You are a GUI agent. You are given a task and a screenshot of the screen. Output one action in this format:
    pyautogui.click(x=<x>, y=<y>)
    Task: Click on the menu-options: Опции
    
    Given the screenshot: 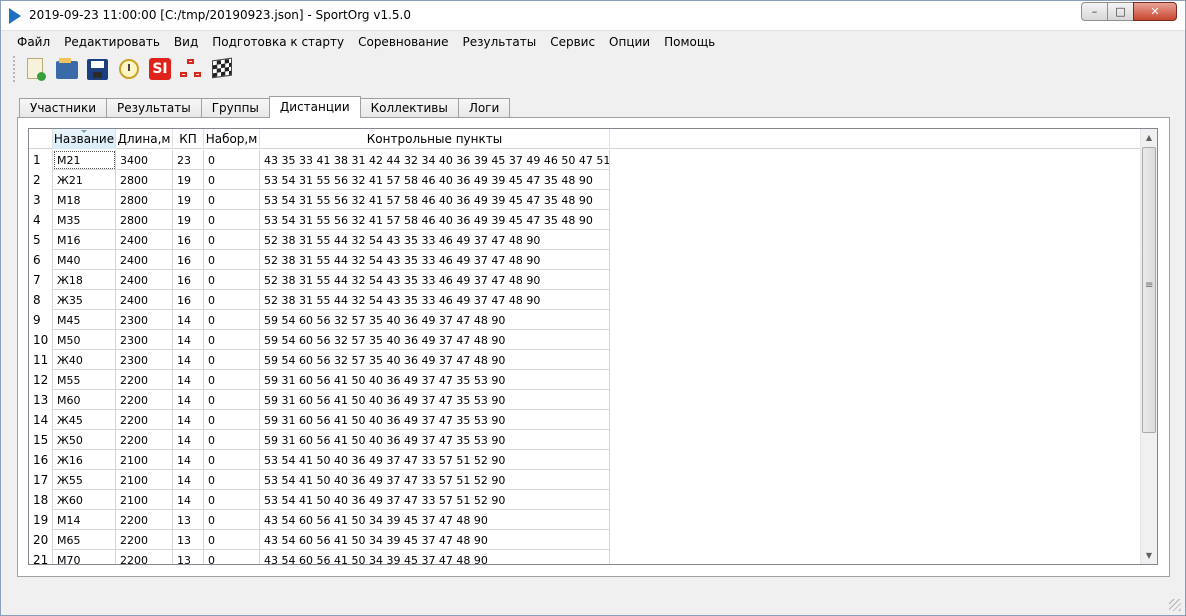 What is the action you would take?
    pyautogui.click(x=629, y=42)
    